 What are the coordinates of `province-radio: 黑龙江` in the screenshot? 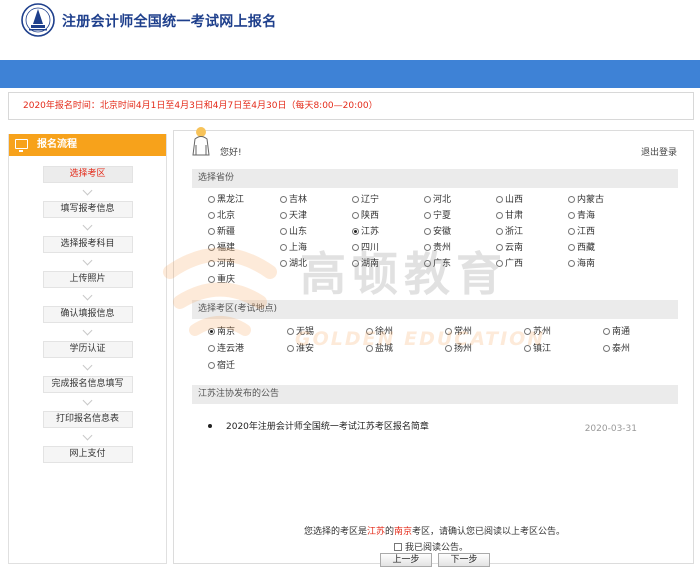 It's located at (226, 200).